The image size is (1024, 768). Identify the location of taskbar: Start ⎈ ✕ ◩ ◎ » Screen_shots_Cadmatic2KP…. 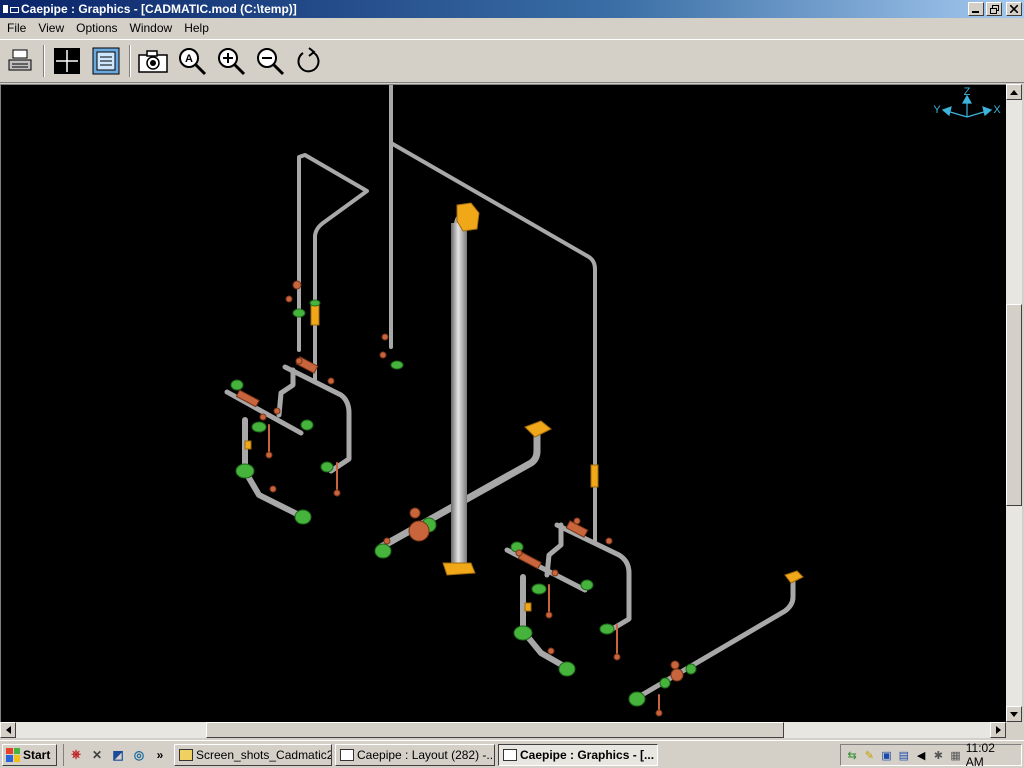
(512, 754).